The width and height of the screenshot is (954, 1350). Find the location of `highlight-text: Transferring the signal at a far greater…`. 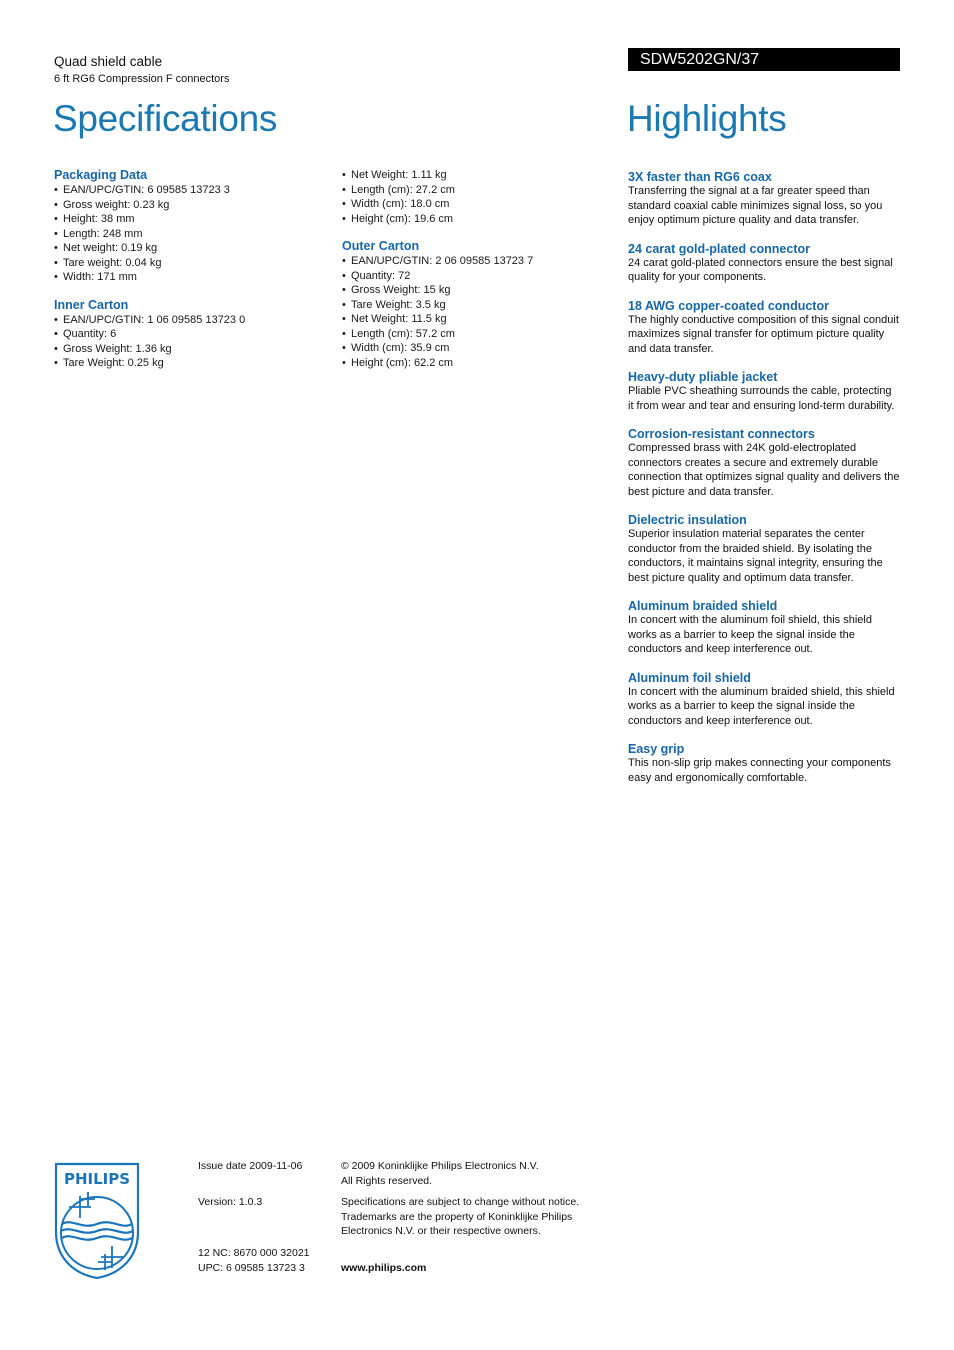

highlight-text: Transferring the signal at a far greater… is located at coordinates (755, 205).